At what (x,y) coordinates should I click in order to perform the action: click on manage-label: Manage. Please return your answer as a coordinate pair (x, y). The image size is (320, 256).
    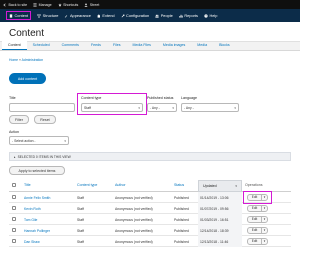
    Looking at the image, I should click on (45, 4).